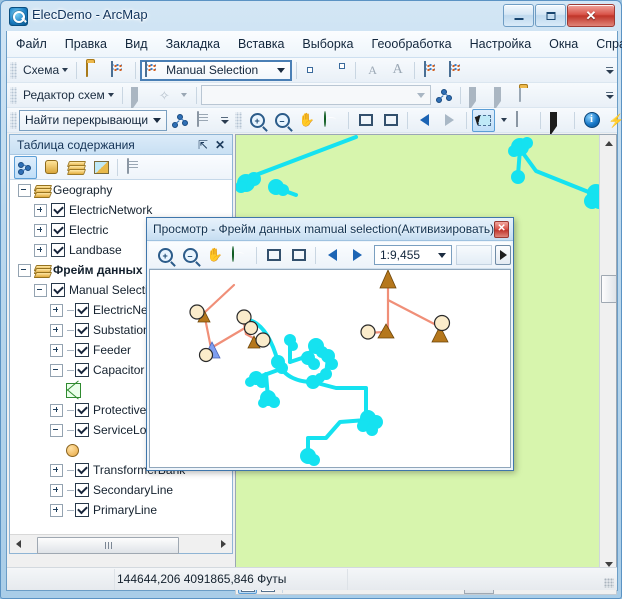  Describe the element at coordinates (273, 255) in the screenshot. I see `preview-fixed-zoom-in-button` at that location.